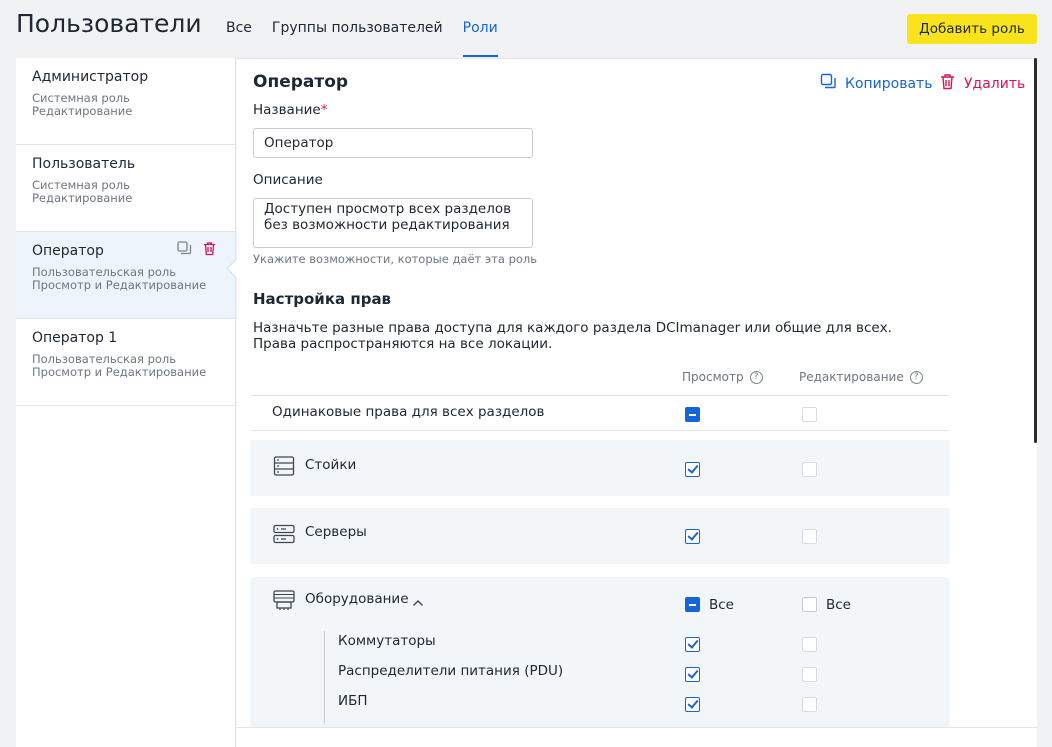 The width and height of the screenshot is (1052, 747). What do you see at coordinates (353, 701) in the screenshot?
I see `equipment-item-label: ИБП` at bounding box center [353, 701].